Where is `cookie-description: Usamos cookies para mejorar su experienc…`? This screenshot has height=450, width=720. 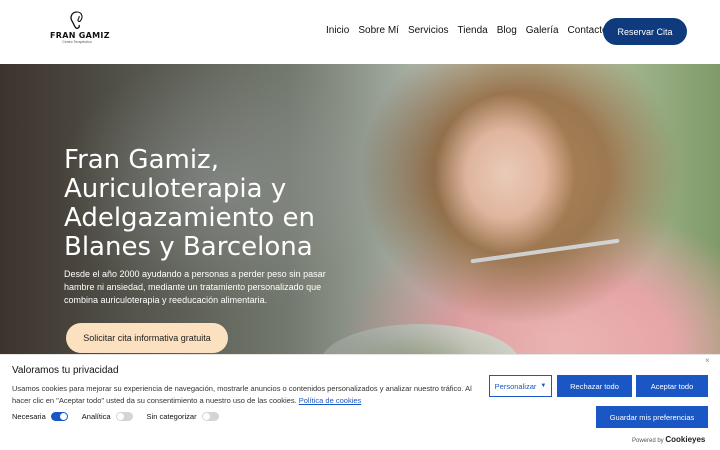
cookie-description: Usamos cookies para mejorar su experienc… is located at coordinates (242, 394).